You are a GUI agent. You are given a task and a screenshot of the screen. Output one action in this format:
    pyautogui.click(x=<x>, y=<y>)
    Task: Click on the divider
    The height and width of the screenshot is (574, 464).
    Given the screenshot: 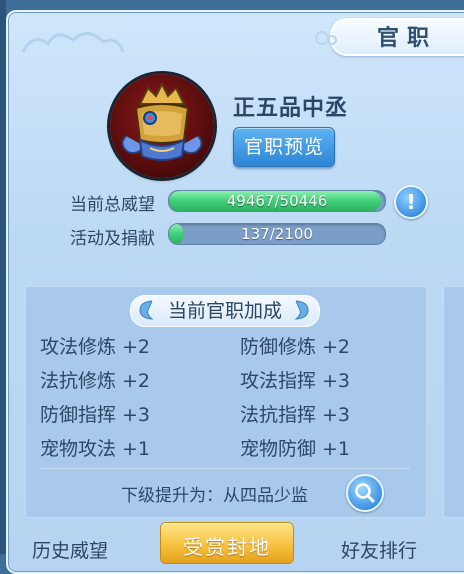 What is the action you would take?
    pyautogui.click(x=225, y=468)
    